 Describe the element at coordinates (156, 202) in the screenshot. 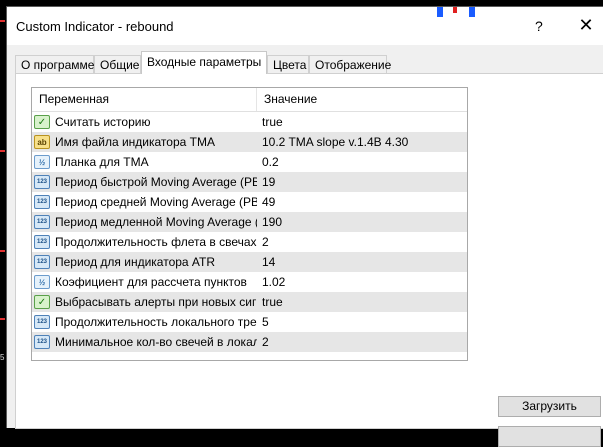

I see `variable-name: Период средней Moving Average (PBF)` at that location.